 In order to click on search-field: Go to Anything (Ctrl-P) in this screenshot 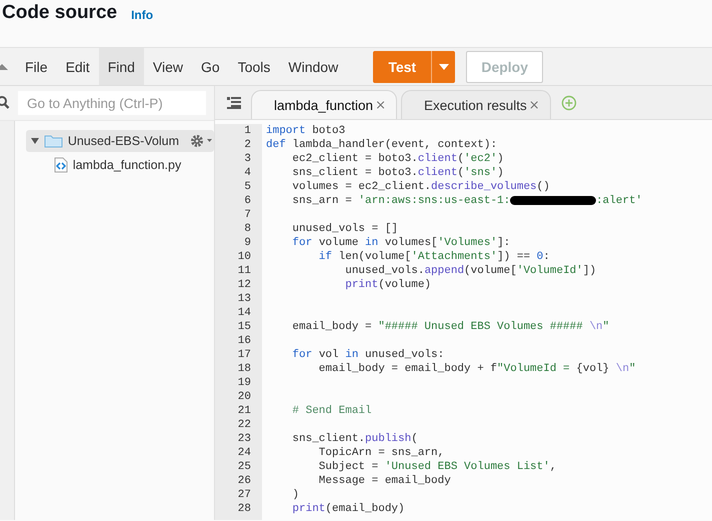, I will do `click(112, 103)`.